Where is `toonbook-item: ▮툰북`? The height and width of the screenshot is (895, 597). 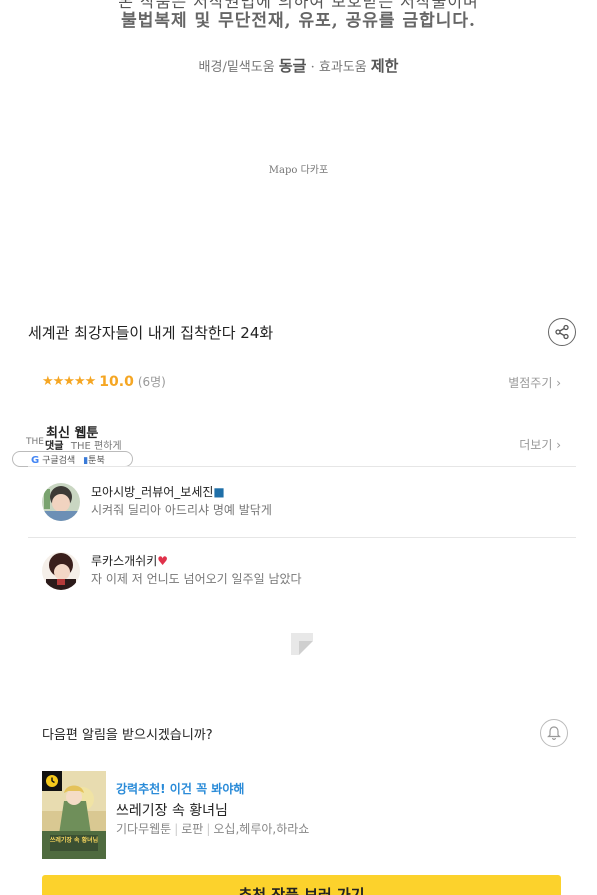 toonbook-item: ▮툰북 is located at coordinates (94, 459).